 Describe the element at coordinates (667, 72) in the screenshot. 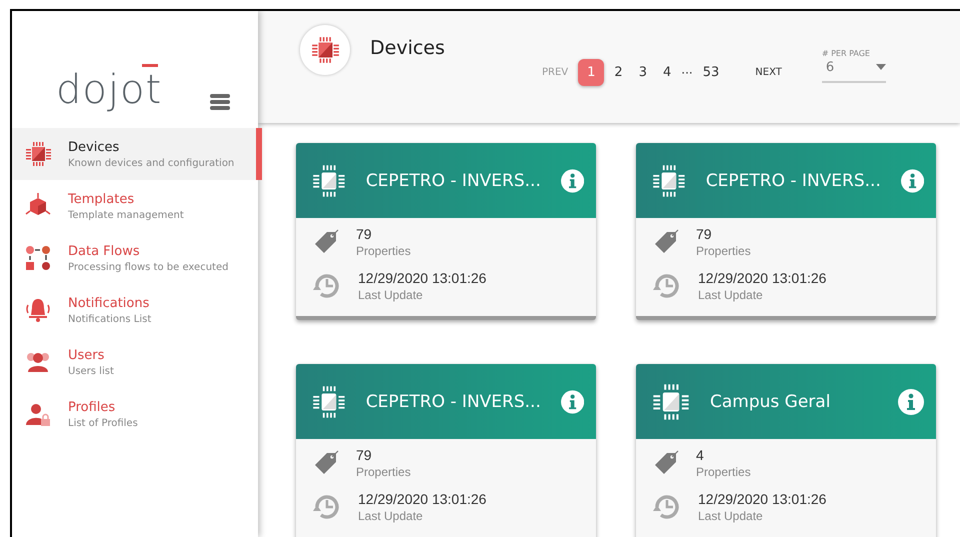

I see `page-link: 4` at that location.